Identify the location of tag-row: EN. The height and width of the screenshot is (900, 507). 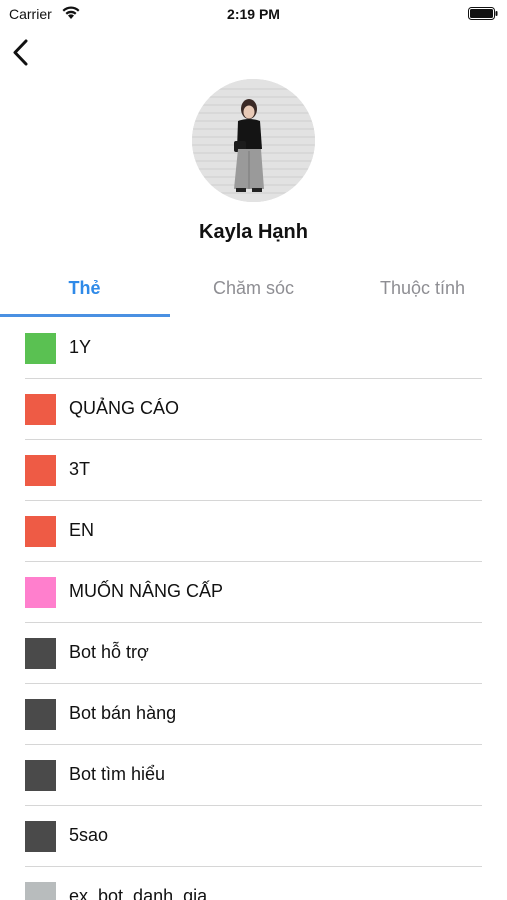
(253, 531).